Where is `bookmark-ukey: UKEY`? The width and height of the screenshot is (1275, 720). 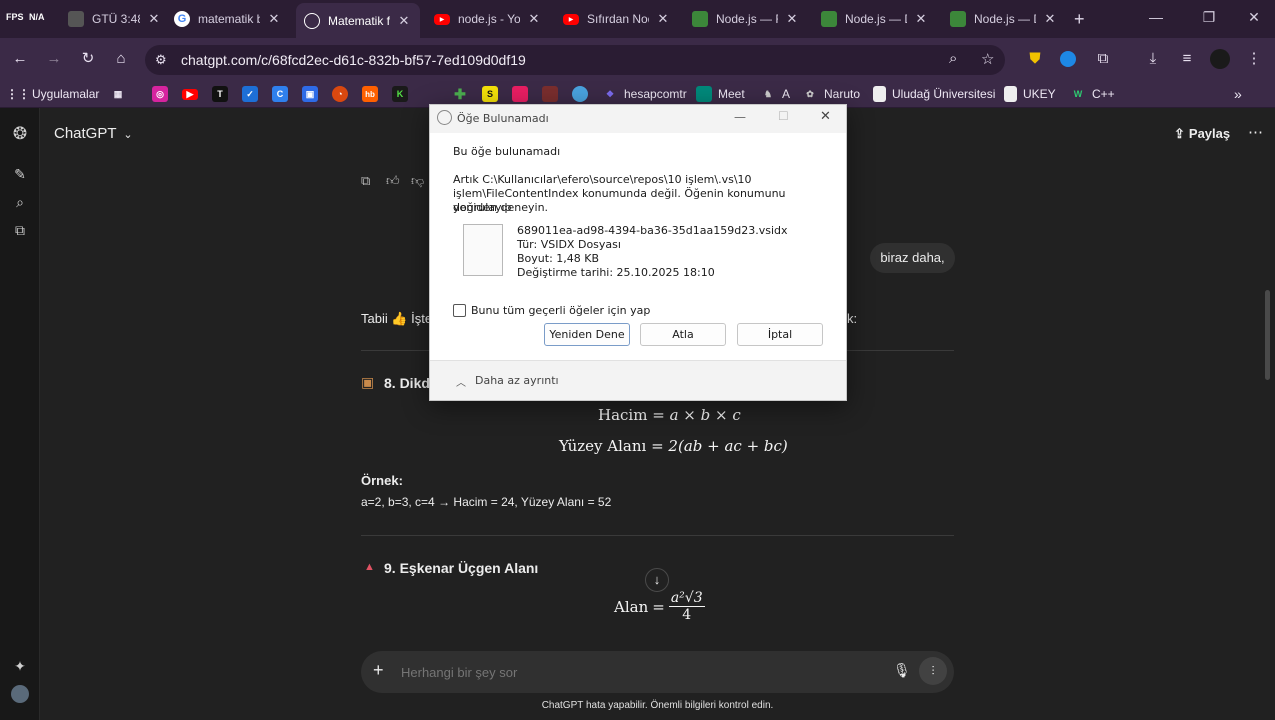 bookmark-ukey: UKEY is located at coordinates (1030, 94).